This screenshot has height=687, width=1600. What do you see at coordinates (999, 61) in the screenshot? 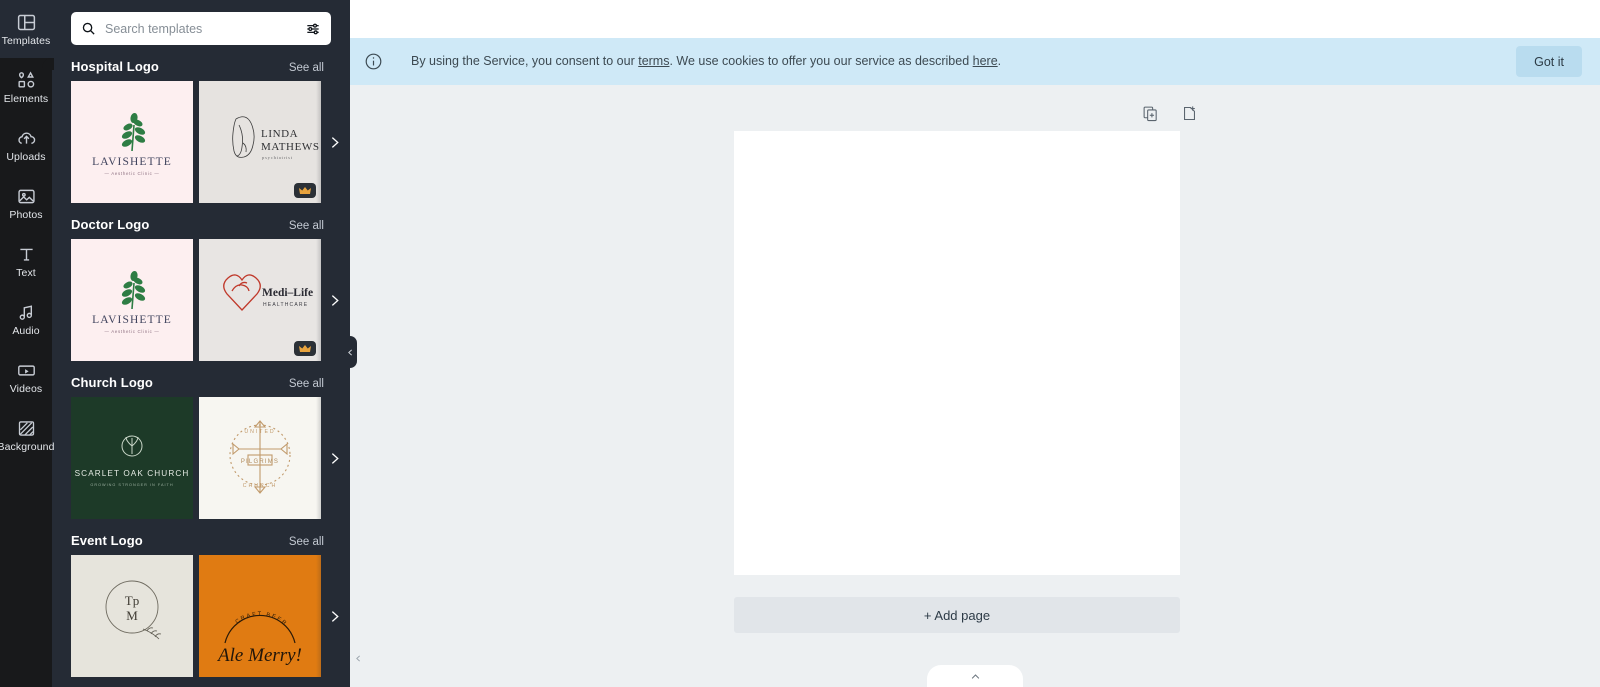
I see `cookie-text-after: .` at bounding box center [999, 61].